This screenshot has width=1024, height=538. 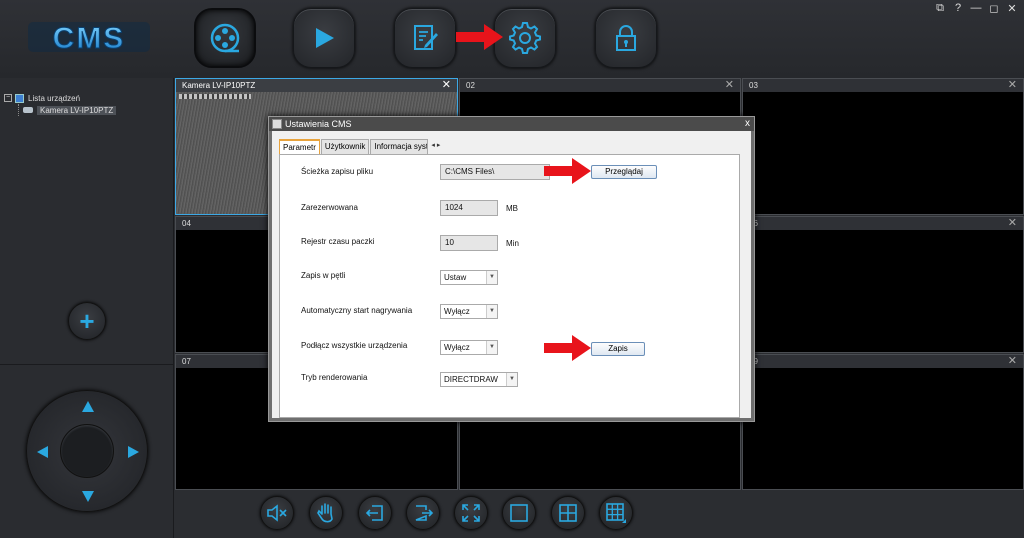 I want to click on play-icon, so click(x=325, y=38).